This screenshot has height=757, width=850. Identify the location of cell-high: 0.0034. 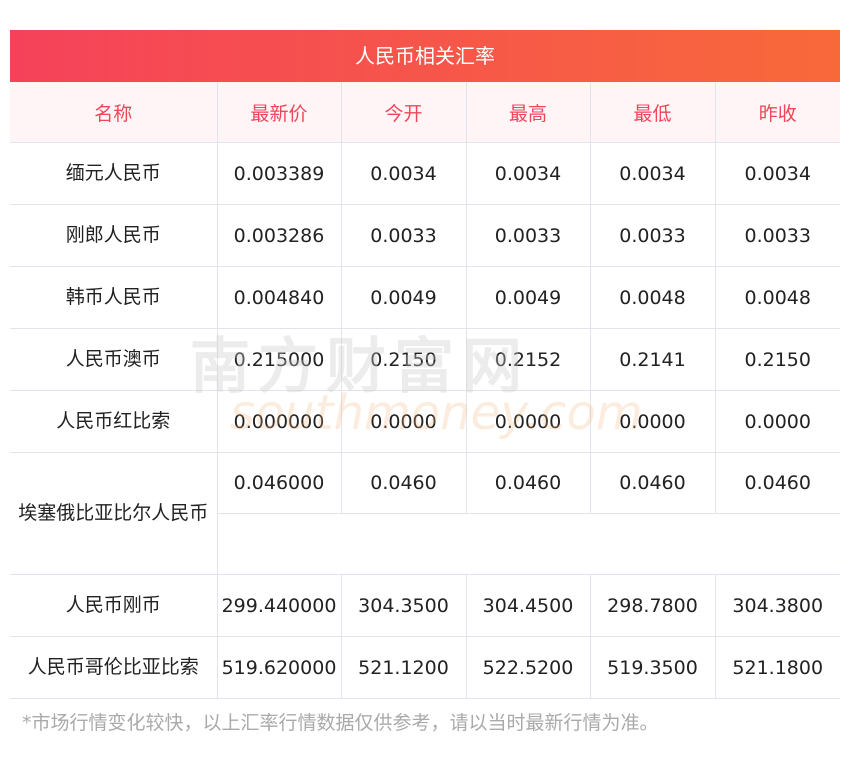
(527, 173).